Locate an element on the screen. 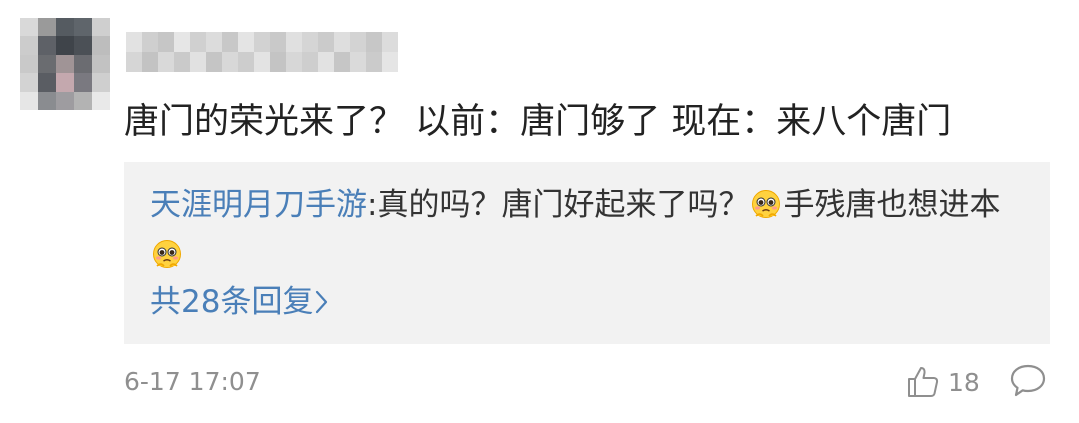 The width and height of the screenshot is (1079, 423). view-all-replies-link: 共28条回复 is located at coordinates (239, 302).